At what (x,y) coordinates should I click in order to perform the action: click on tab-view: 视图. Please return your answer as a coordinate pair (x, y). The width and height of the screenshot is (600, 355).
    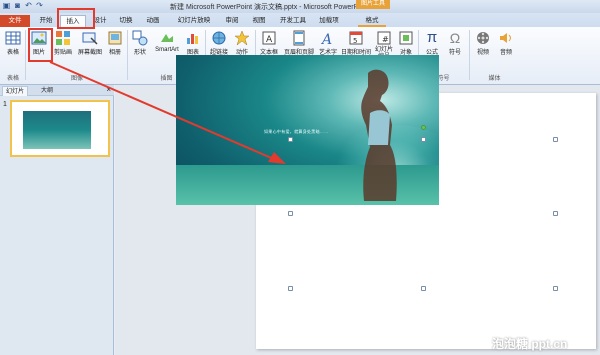
    Looking at the image, I should click on (259, 21).